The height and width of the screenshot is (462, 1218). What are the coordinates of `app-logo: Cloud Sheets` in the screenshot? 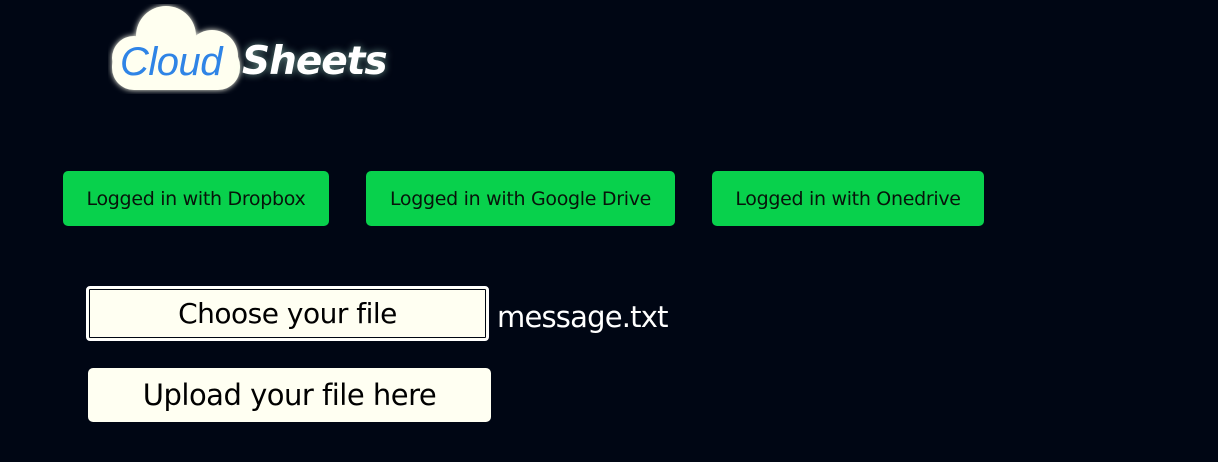 It's located at (253, 52).